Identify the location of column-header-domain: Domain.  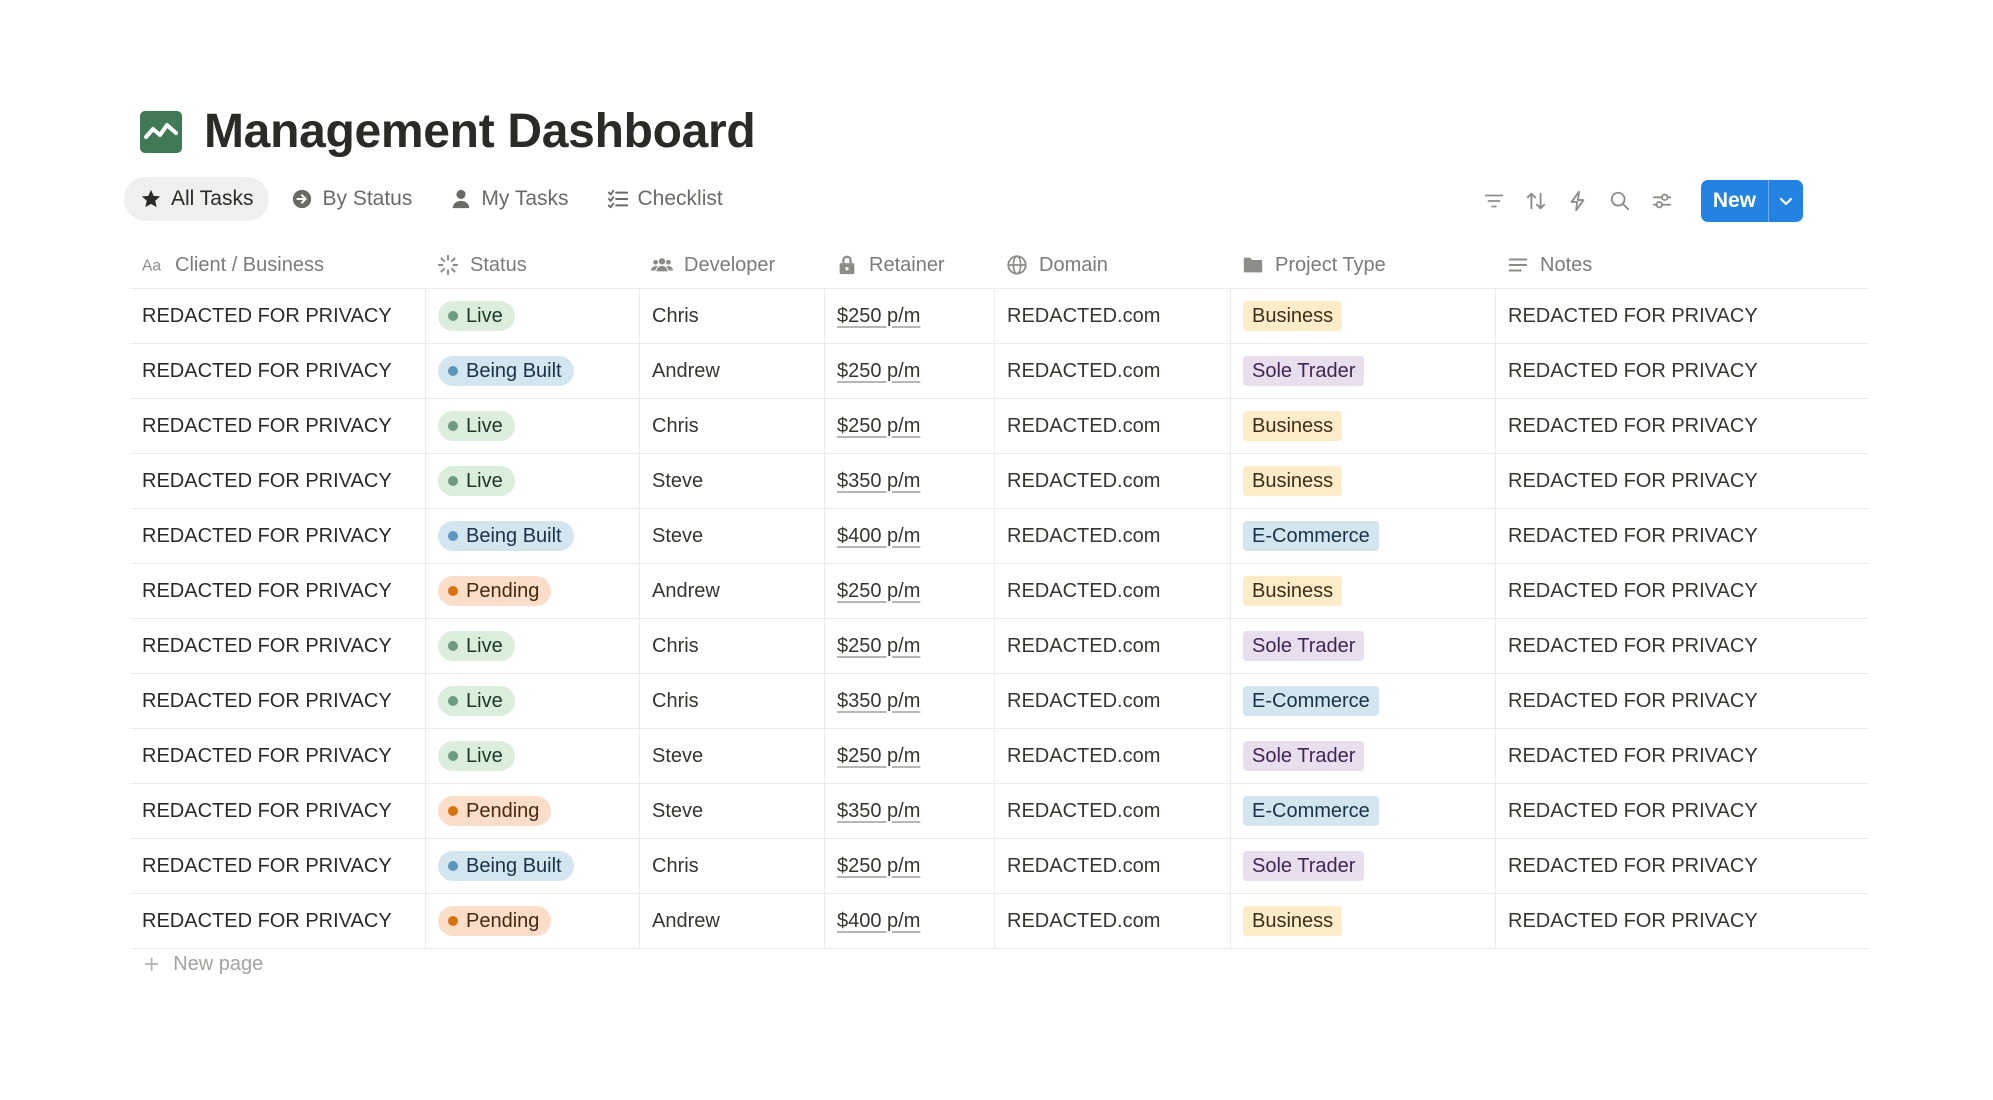
(1112, 265).